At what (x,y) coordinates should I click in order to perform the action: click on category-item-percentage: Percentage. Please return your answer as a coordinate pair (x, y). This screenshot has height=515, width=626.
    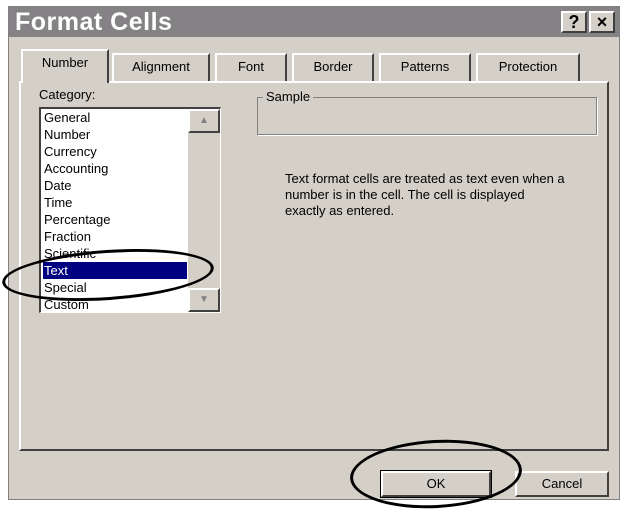
    Looking at the image, I should click on (115, 219).